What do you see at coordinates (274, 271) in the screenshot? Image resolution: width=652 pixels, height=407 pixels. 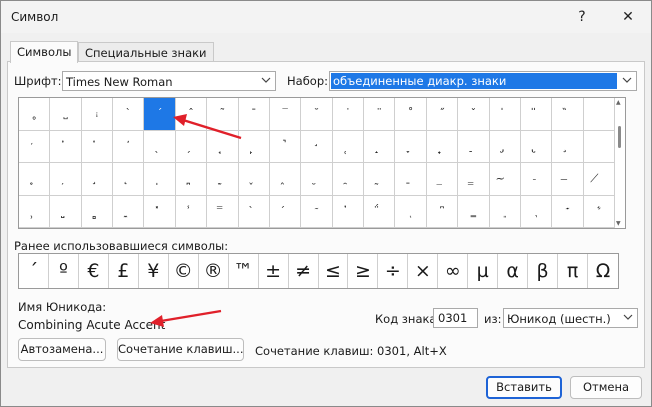 I see `recent-symbol-cell: ±` at bounding box center [274, 271].